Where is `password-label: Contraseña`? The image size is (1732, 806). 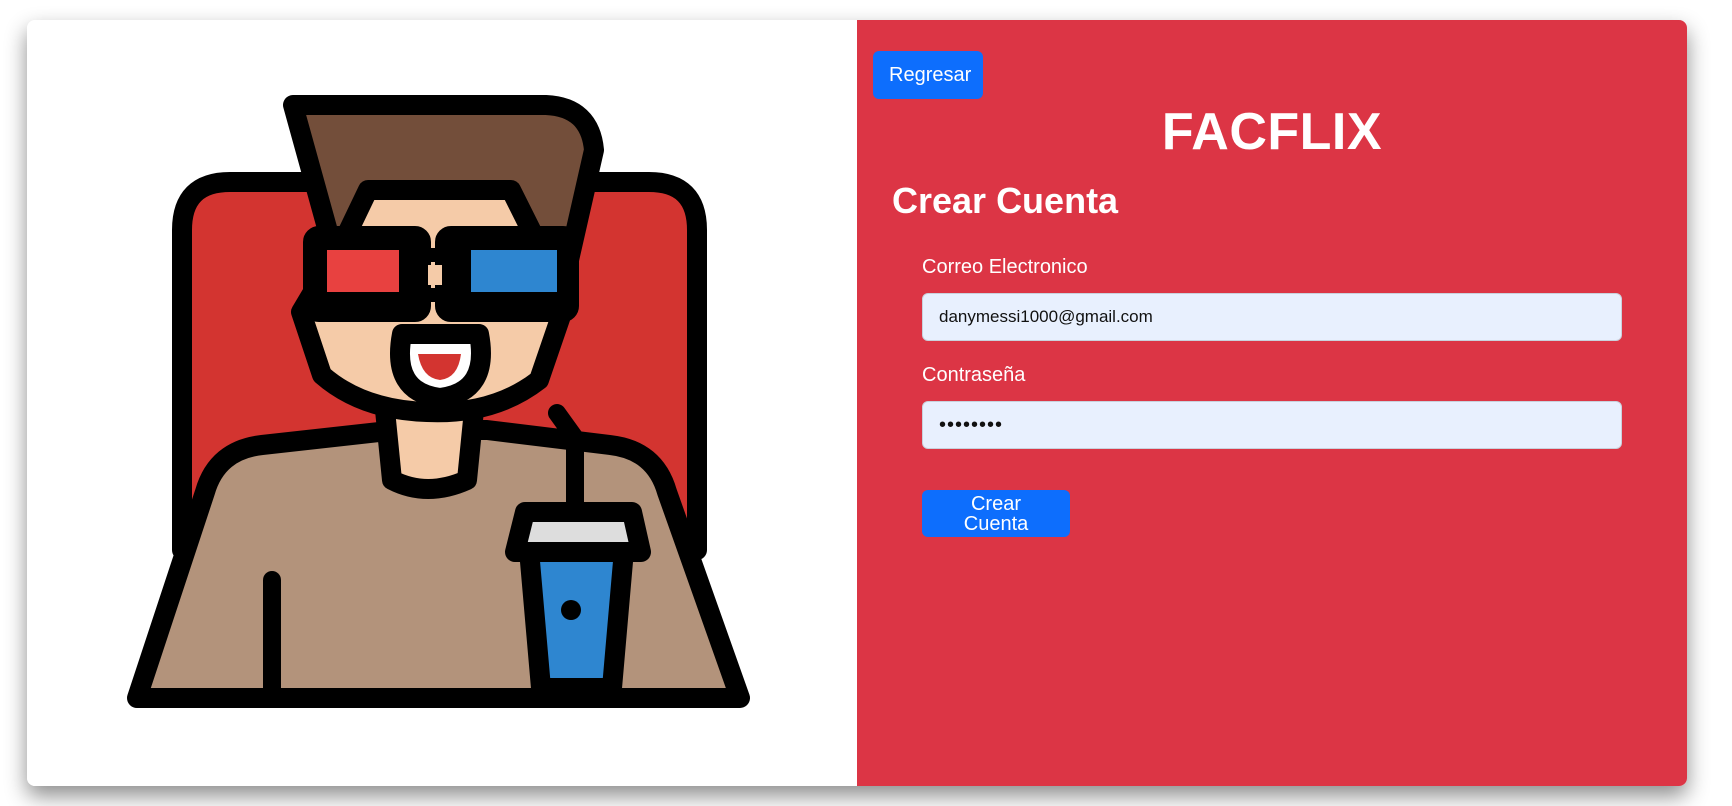
password-label: Contraseña is located at coordinates (974, 375).